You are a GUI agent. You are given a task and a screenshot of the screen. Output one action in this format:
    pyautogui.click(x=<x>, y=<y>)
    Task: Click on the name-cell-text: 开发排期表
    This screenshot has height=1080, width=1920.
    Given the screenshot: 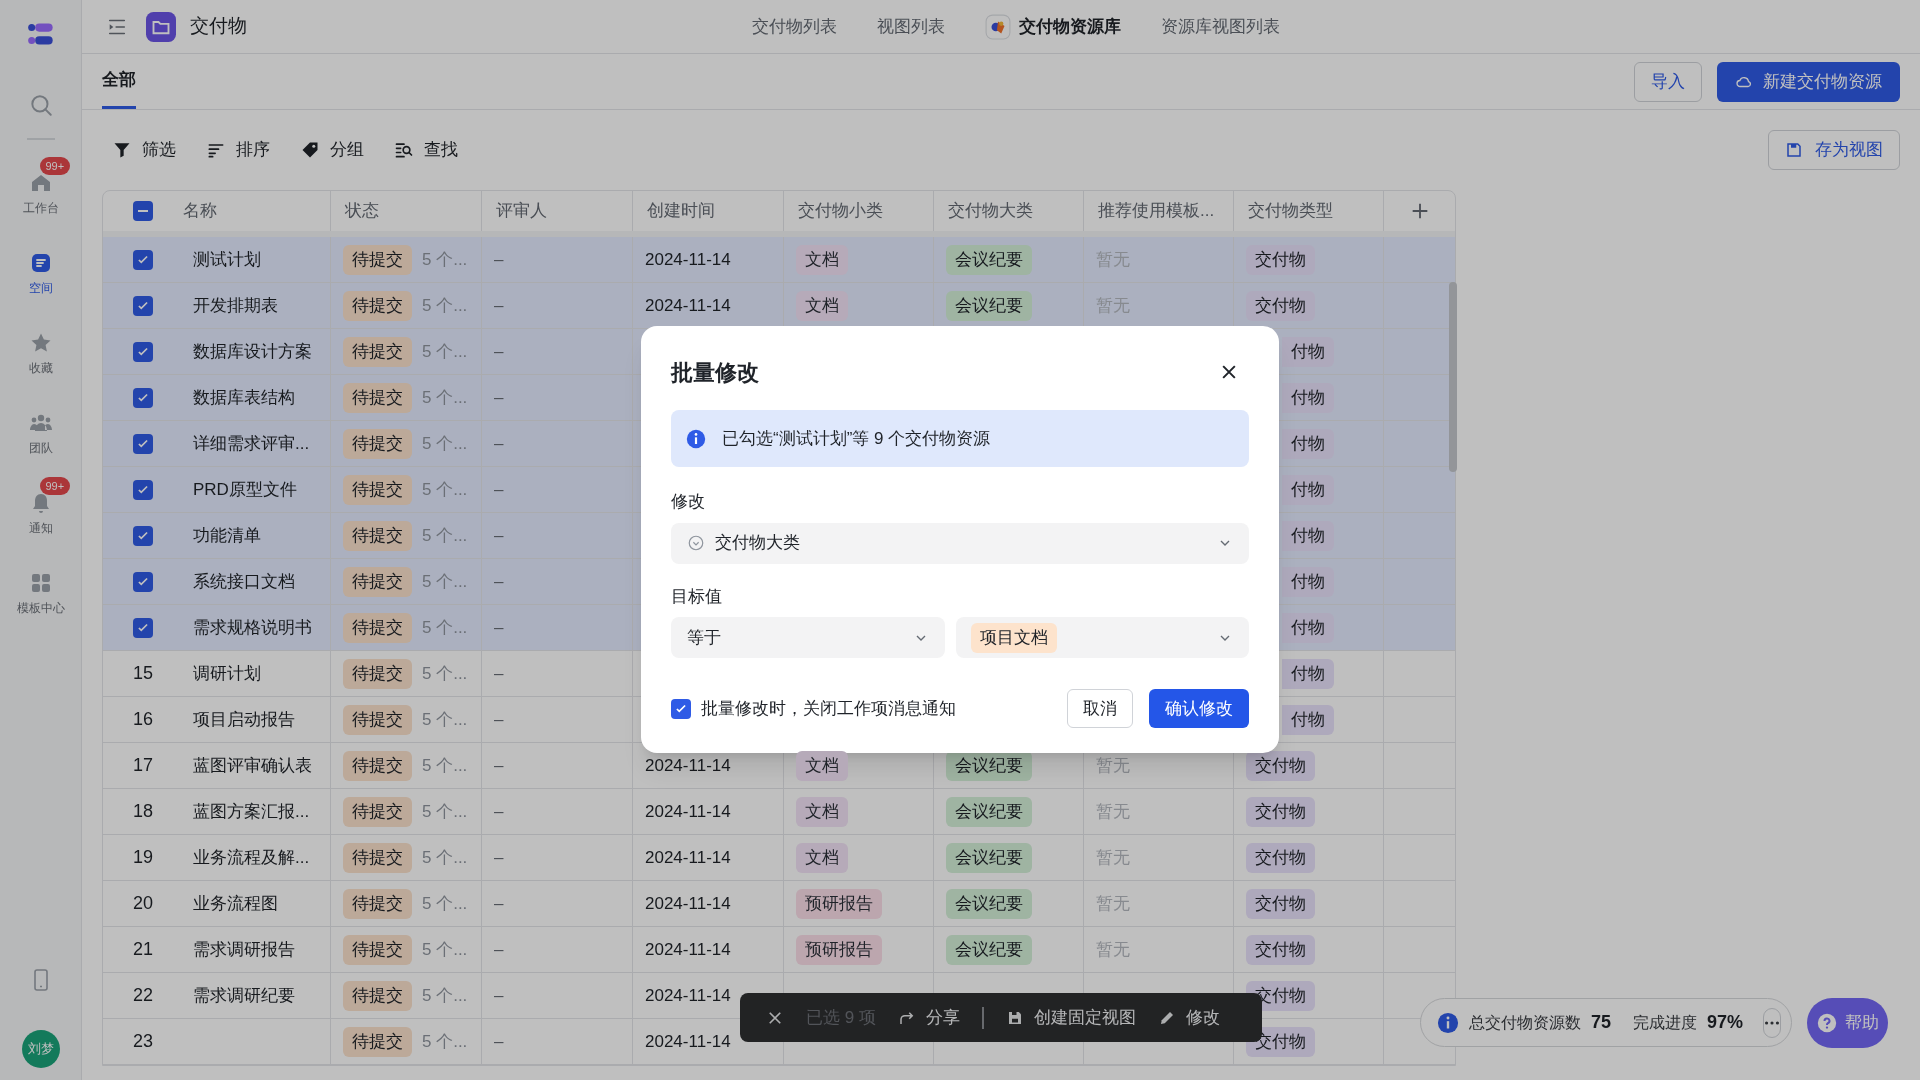 What is the action you would take?
    pyautogui.click(x=235, y=305)
    